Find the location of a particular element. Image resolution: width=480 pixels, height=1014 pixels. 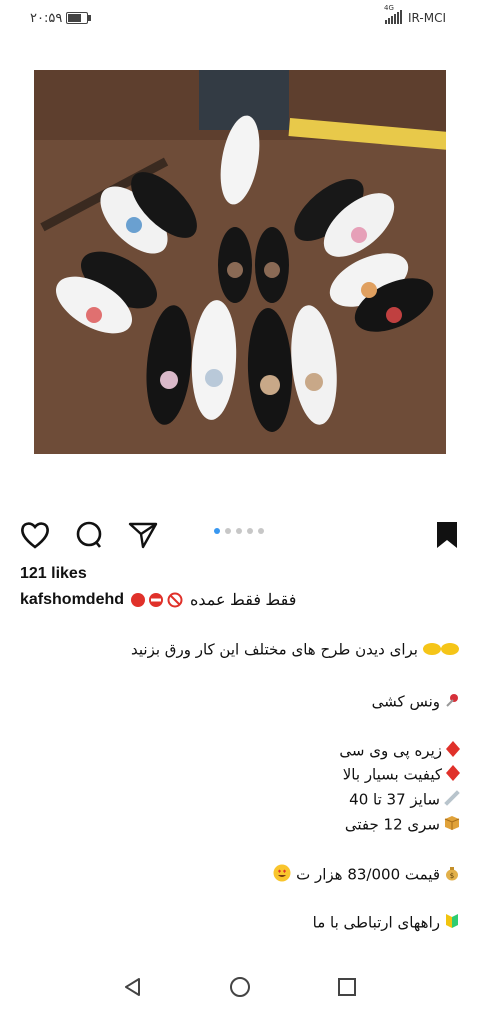

carousel-indicator is located at coordinates (239, 531).